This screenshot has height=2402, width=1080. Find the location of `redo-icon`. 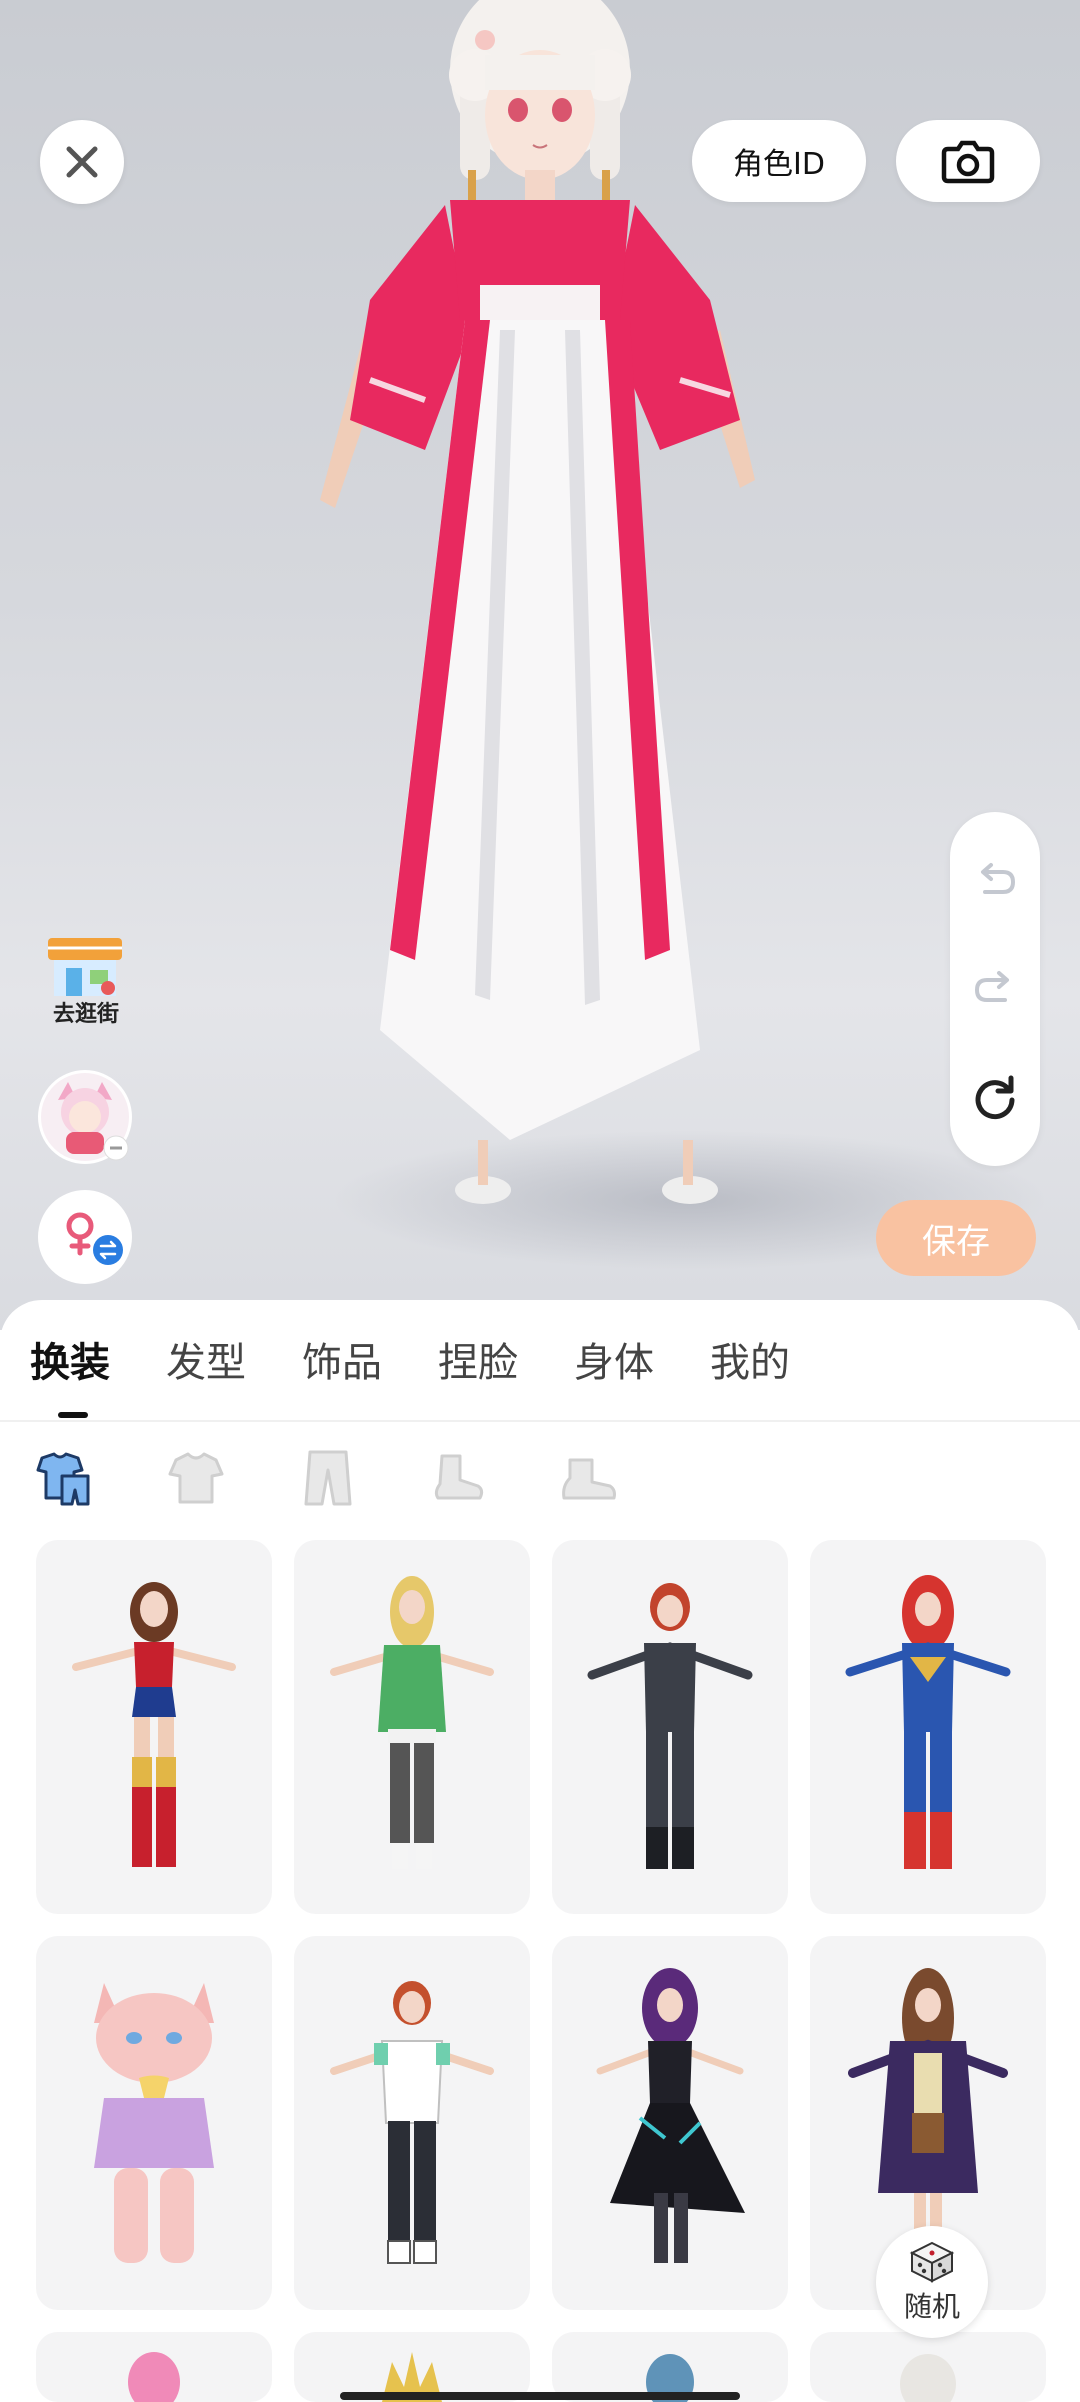

redo-icon is located at coordinates (991, 986).